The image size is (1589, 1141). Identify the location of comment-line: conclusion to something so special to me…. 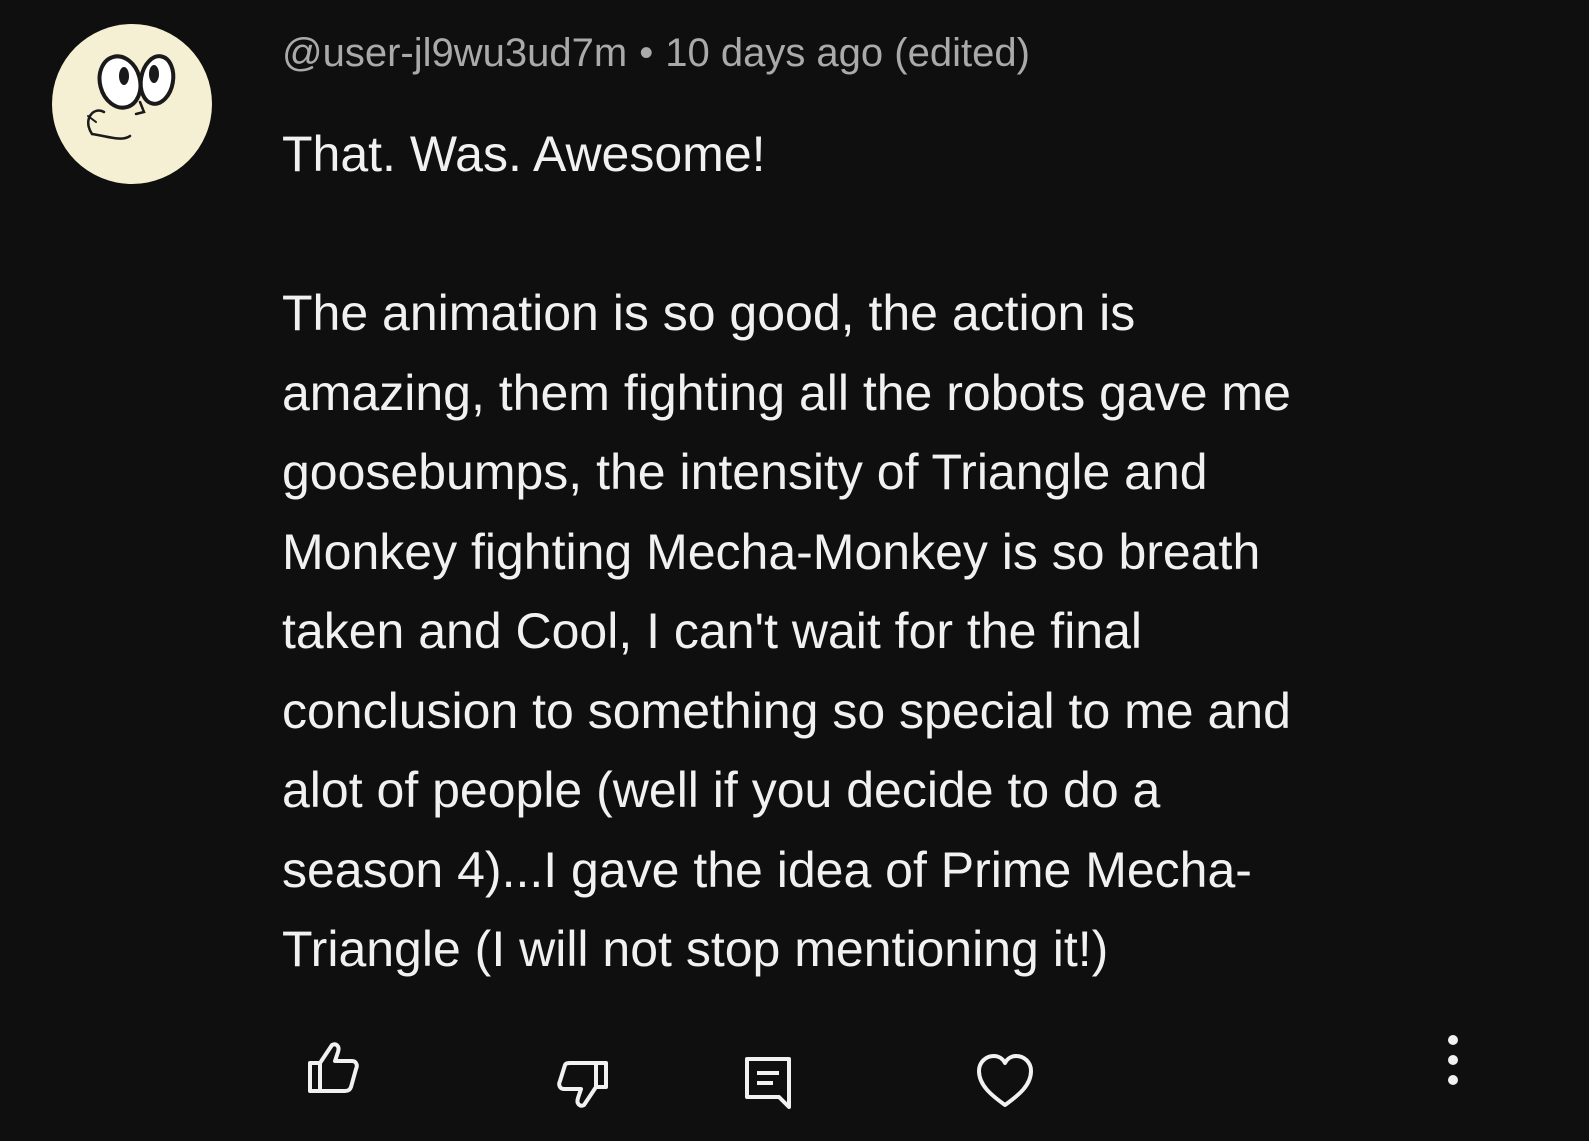
(786, 710).